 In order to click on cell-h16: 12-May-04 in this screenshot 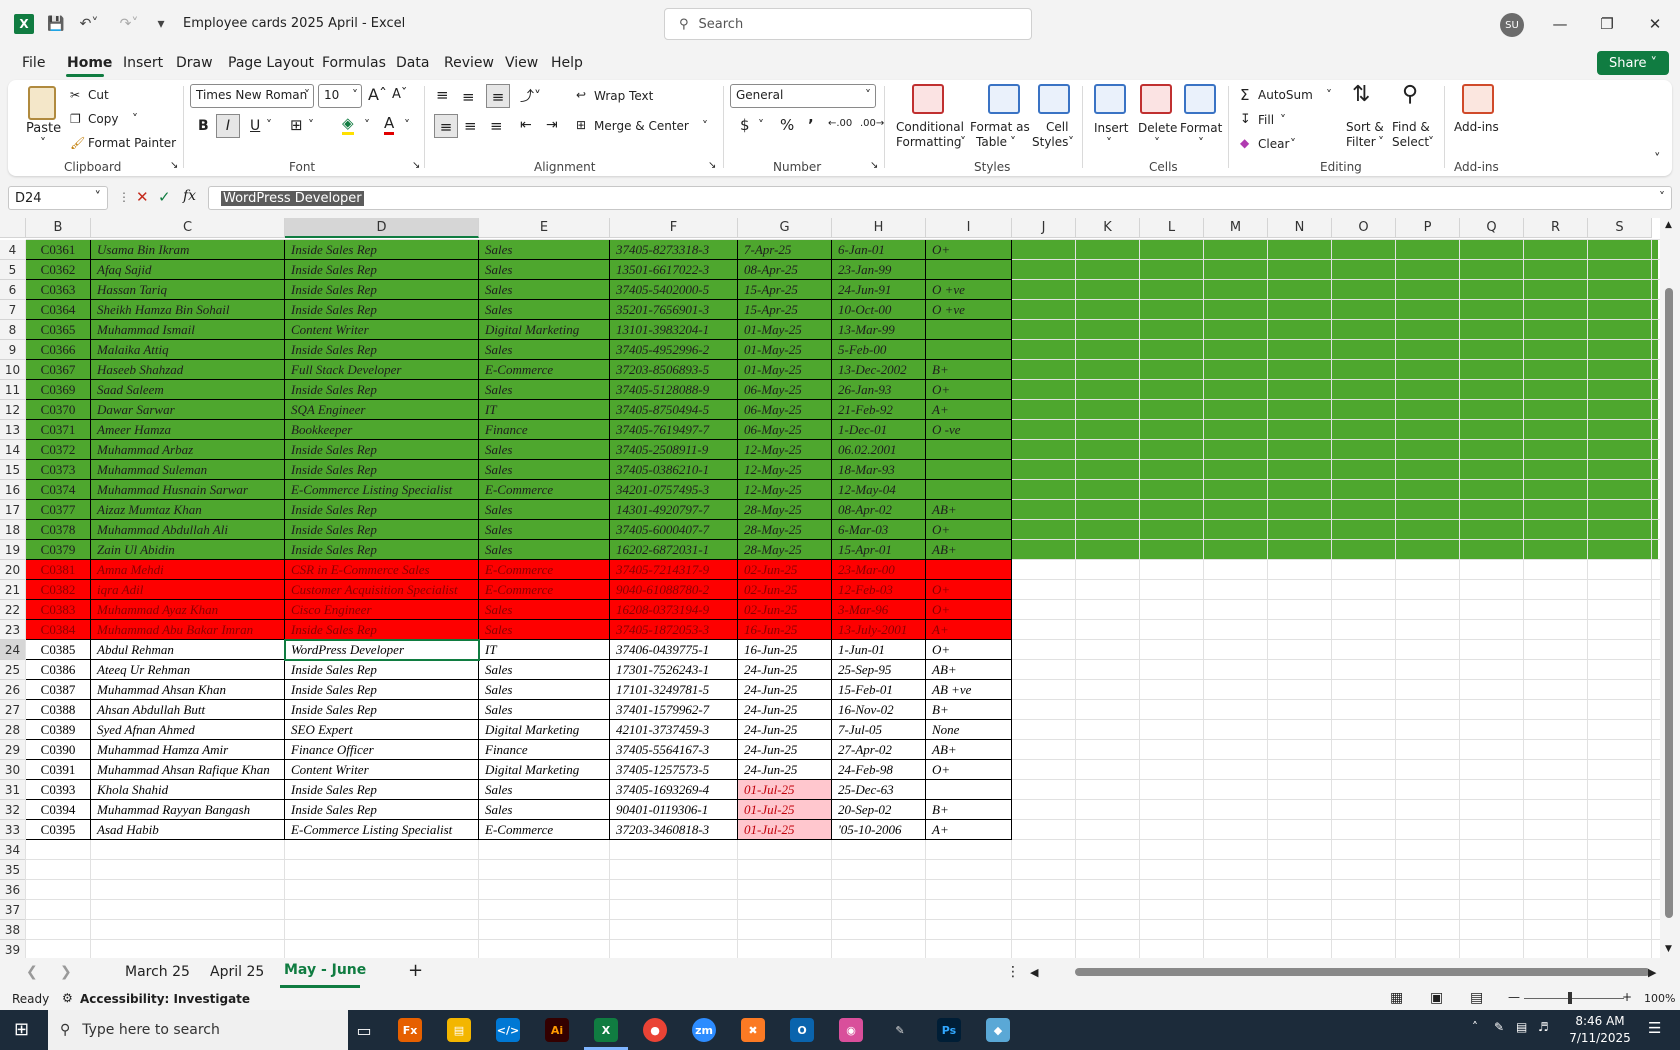, I will do `click(879, 490)`.